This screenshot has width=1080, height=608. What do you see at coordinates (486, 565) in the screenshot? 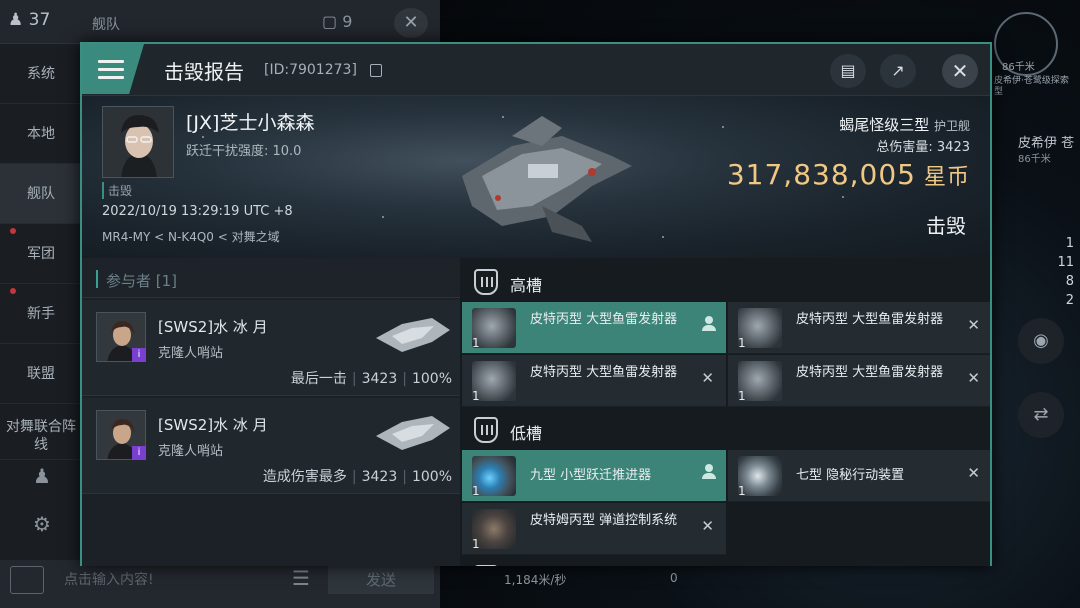
I see `mid-slot-icon` at bounding box center [486, 565].